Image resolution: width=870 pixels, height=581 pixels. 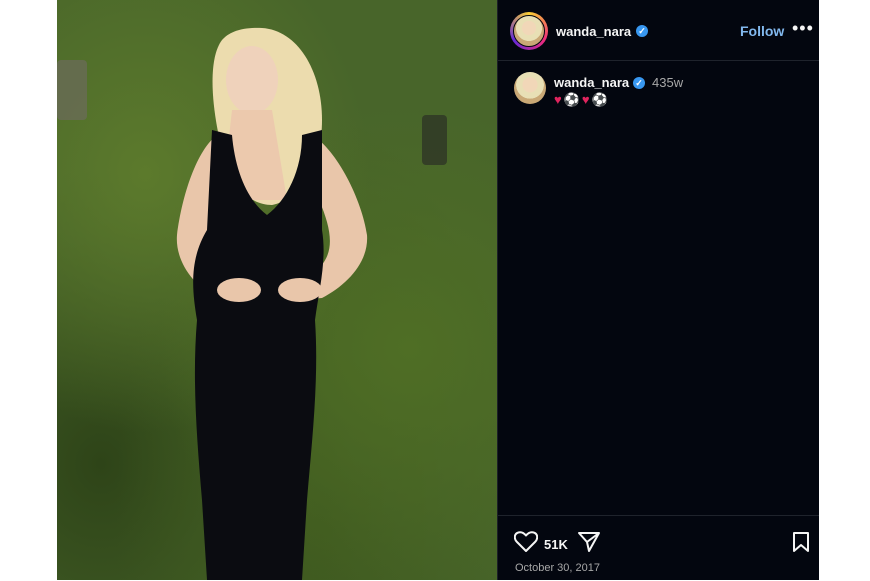 I want to click on post-age: 435w, so click(x=668, y=82).